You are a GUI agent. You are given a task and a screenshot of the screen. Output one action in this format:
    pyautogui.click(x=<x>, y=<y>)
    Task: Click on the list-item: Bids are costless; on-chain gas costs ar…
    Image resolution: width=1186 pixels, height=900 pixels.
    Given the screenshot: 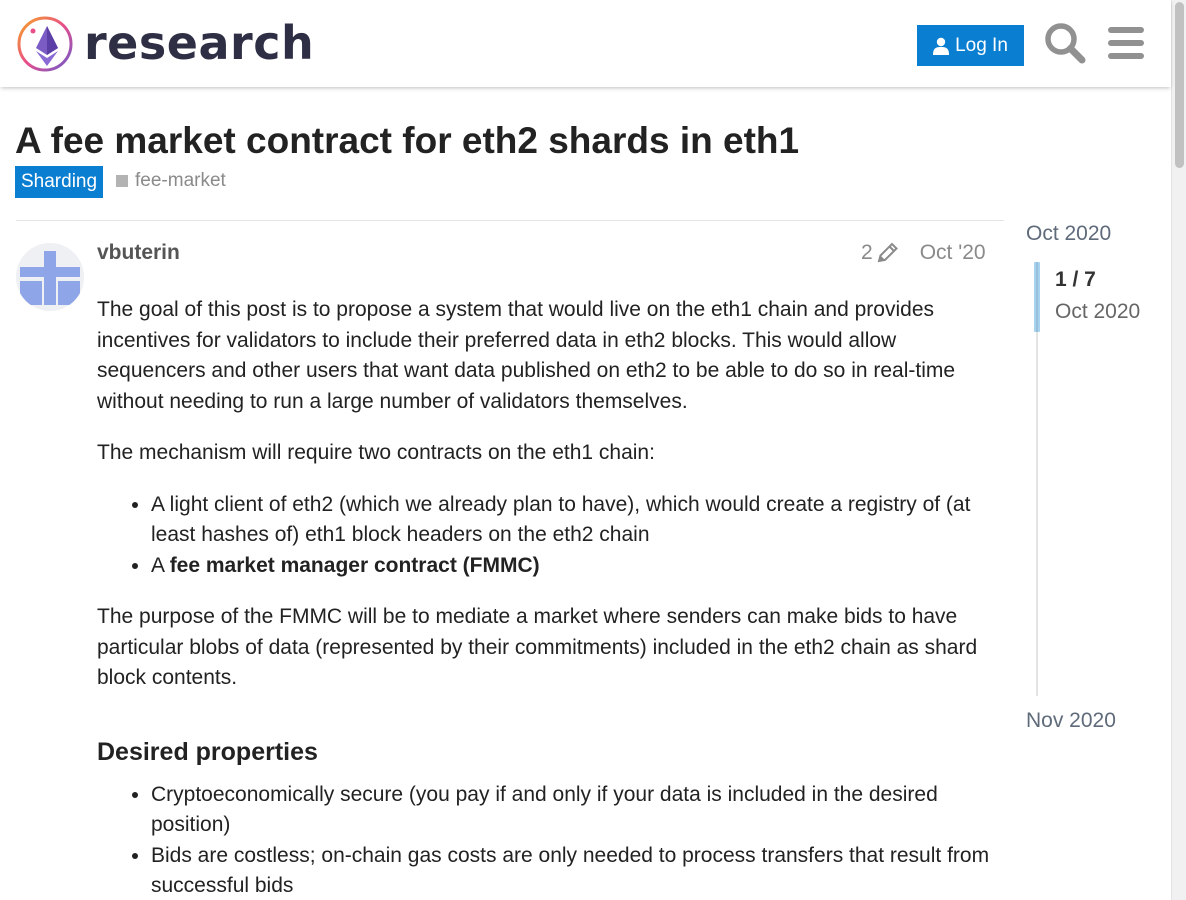 What is the action you would take?
    pyautogui.click(x=574, y=870)
    